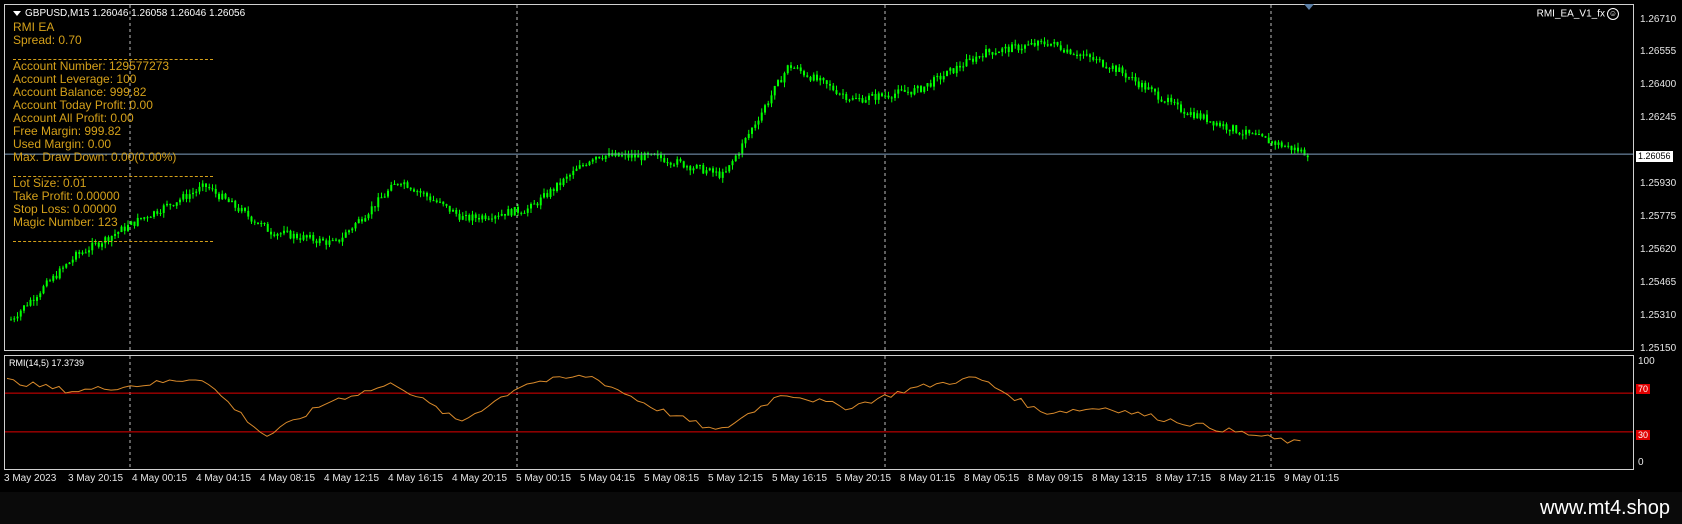 This screenshot has width=1682, height=524. I want to click on level-70-tag: 70, so click(1643, 389).